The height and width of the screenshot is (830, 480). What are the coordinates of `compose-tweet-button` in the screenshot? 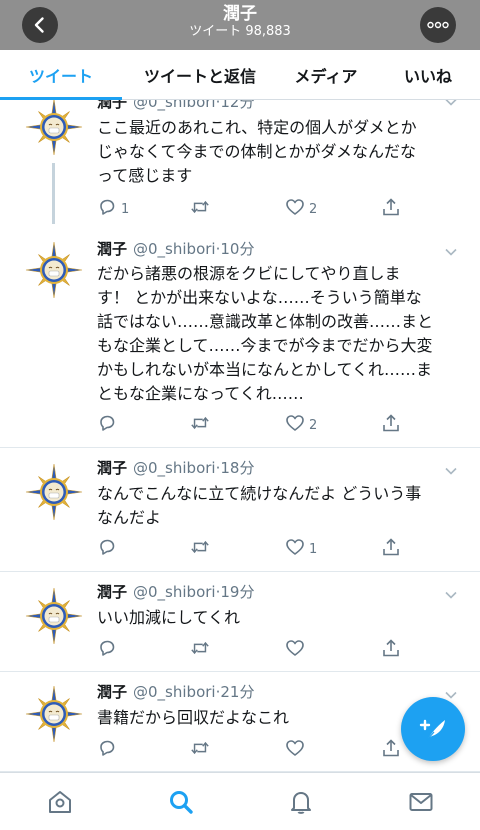 It's located at (433, 729).